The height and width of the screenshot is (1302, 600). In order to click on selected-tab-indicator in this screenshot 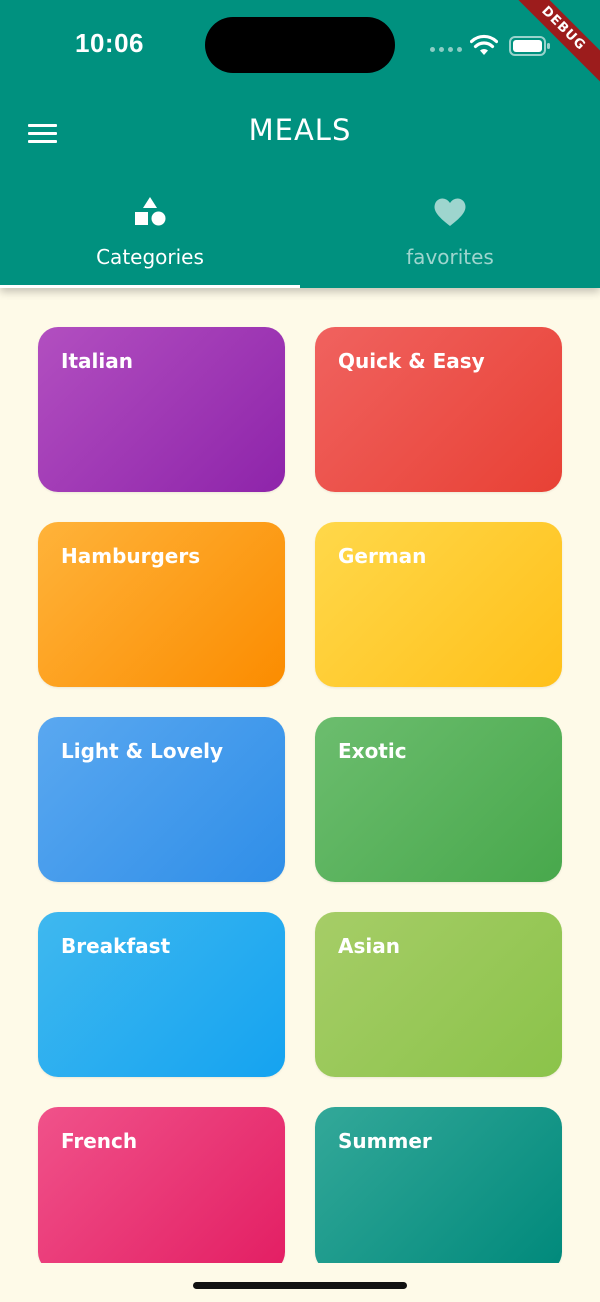, I will do `click(150, 286)`.